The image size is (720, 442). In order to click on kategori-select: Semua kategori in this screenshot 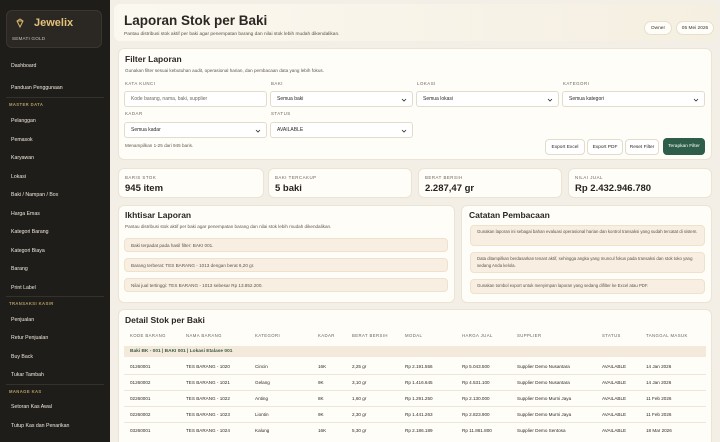, I will do `click(633, 99)`.